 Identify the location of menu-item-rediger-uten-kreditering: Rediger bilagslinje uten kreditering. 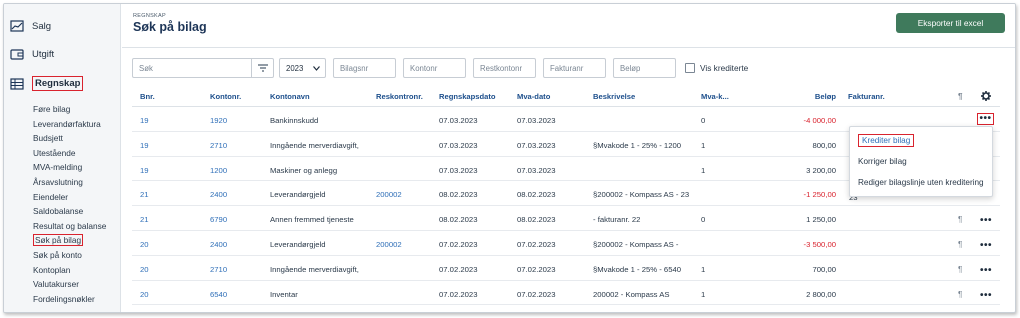
(921, 182).